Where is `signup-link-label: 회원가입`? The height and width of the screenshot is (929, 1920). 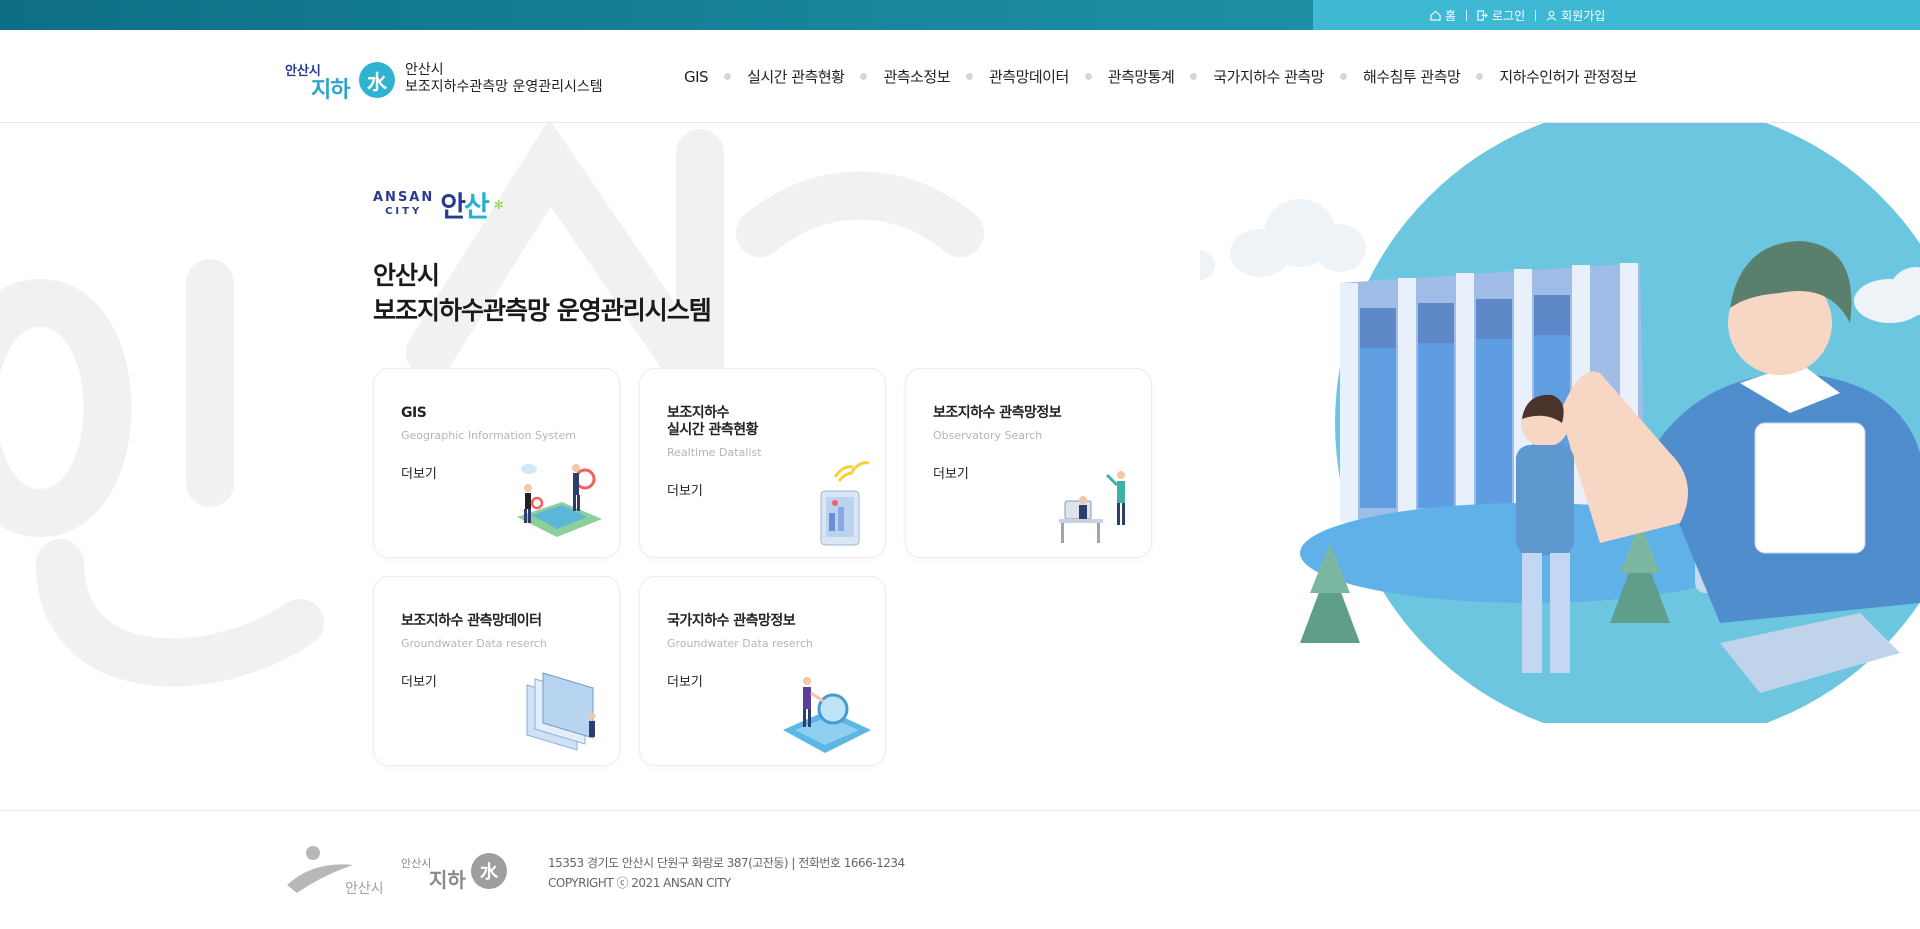
signup-link-label: 회원가입 is located at coordinates (1583, 15).